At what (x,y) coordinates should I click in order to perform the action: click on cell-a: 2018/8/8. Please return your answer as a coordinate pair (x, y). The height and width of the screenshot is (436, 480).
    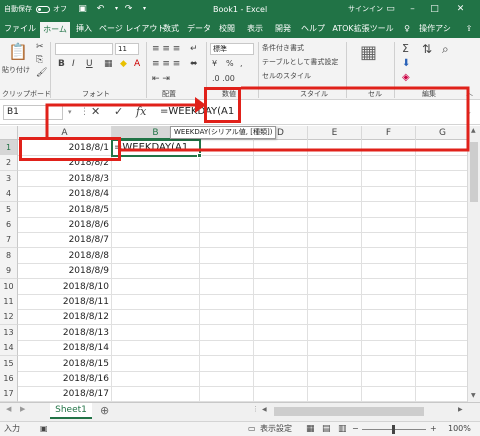
    Looking at the image, I should click on (65, 255).